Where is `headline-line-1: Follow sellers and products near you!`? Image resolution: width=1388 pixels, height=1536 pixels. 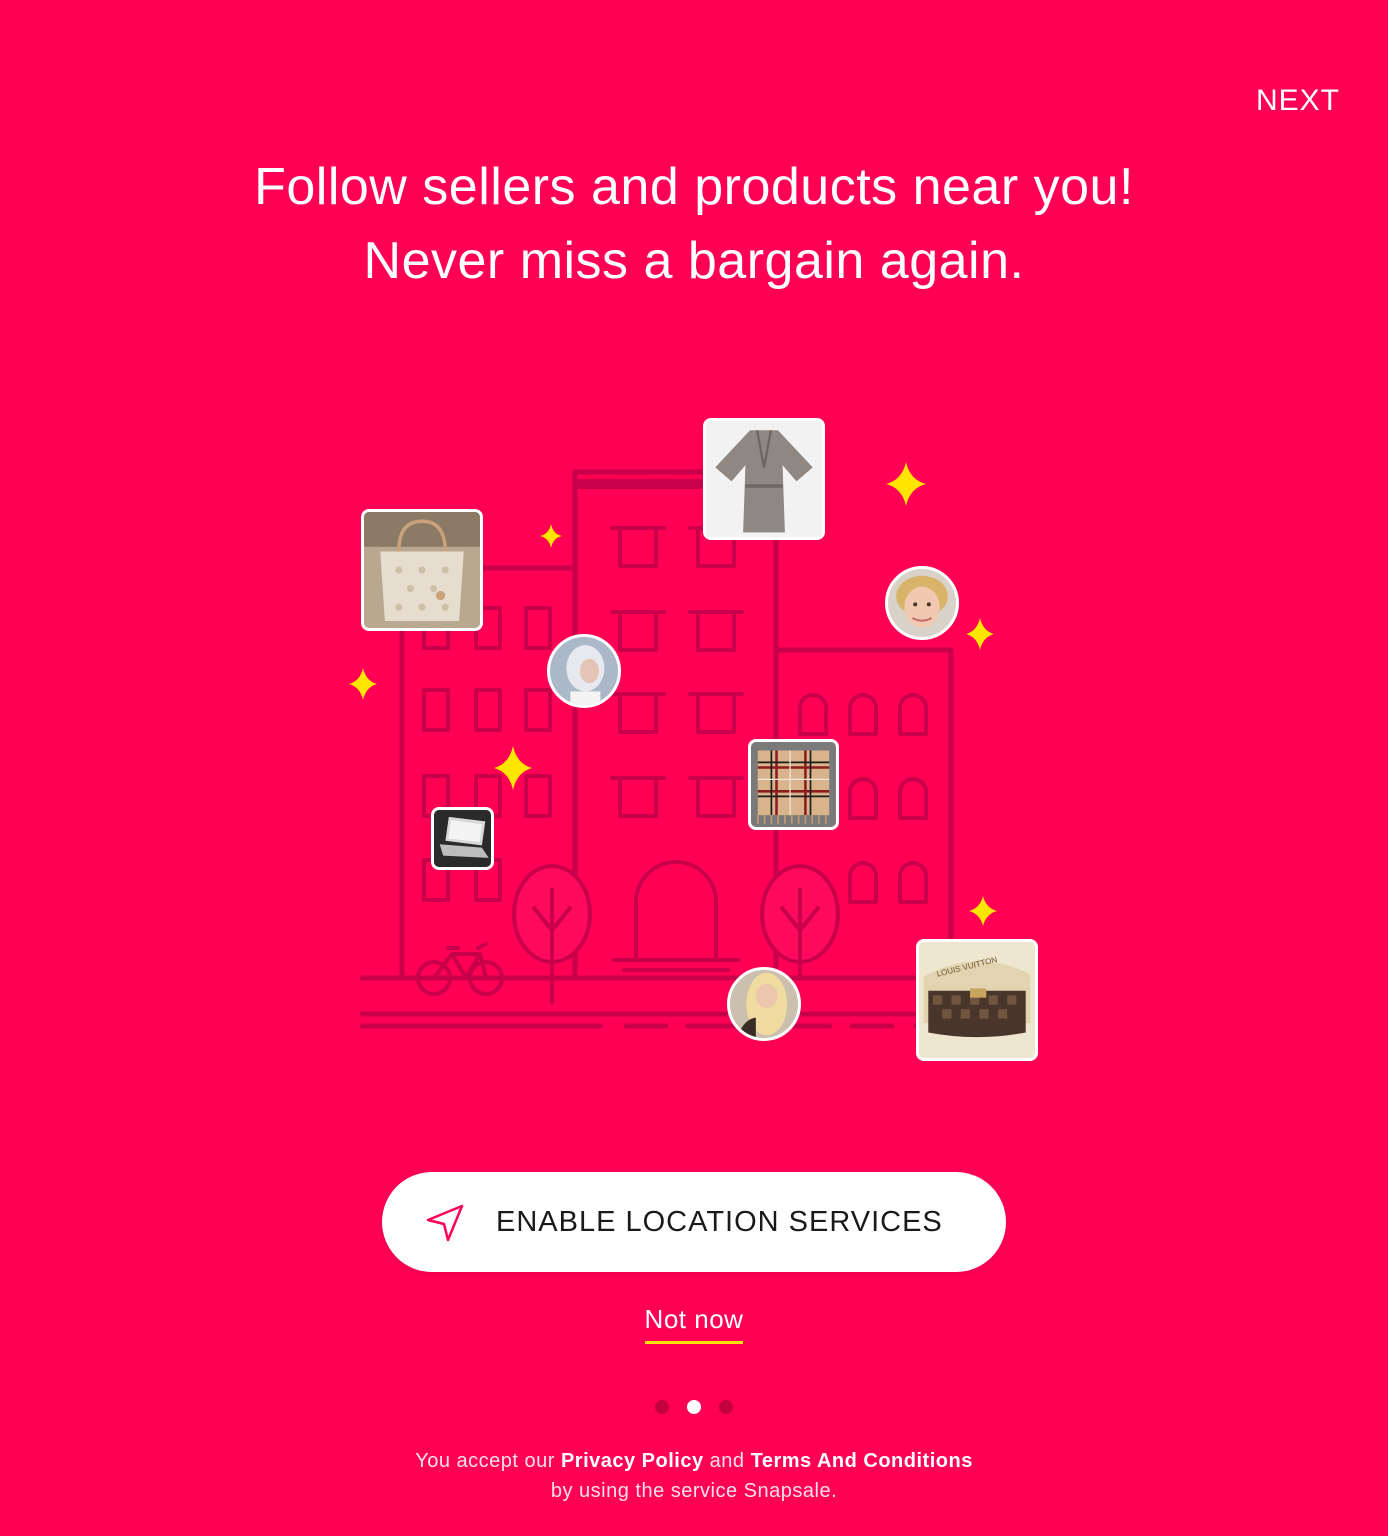
headline-line-1: Follow sellers and products near you! is located at coordinates (694, 187).